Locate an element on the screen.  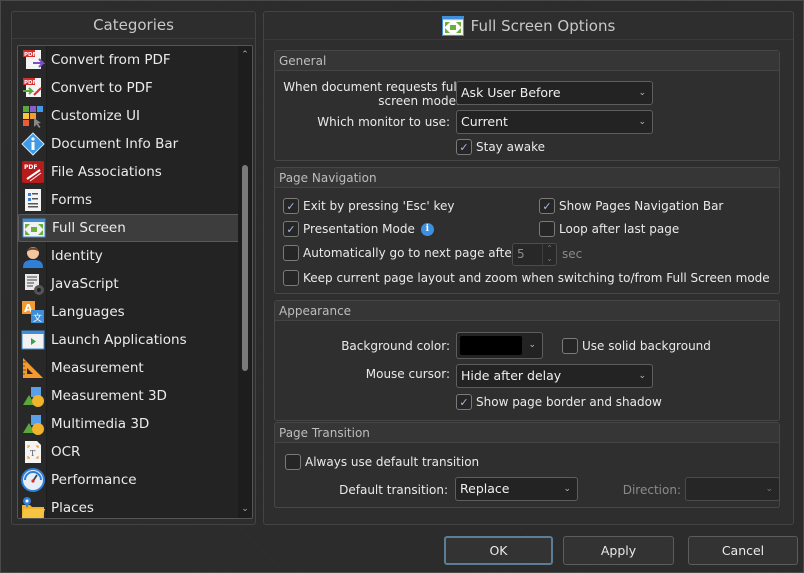
category-item-label: Convert from PDF is located at coordinates (111, 60).